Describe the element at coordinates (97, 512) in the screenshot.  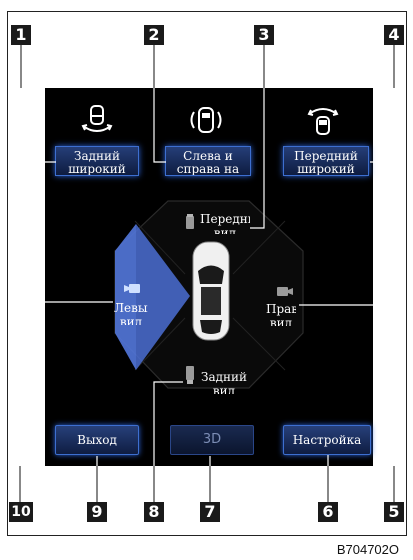
I see `callout-9: 9` at that location.